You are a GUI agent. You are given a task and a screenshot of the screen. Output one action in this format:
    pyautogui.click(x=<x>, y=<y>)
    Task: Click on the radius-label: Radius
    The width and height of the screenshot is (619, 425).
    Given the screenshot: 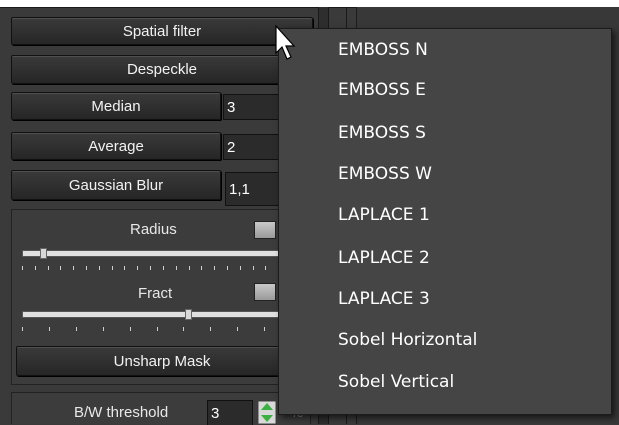 What is the action you would take?
    pyautogui.click(x=153, y=229)
    